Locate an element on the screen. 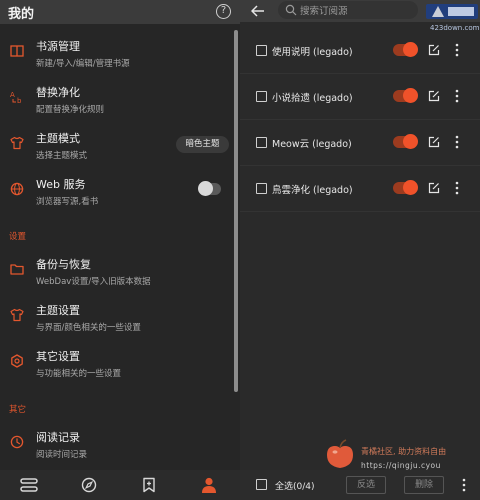 The height and width of the screenshot is (500, 480). row-label: 使用说明 (legado) is located at coordinates (312, 52).